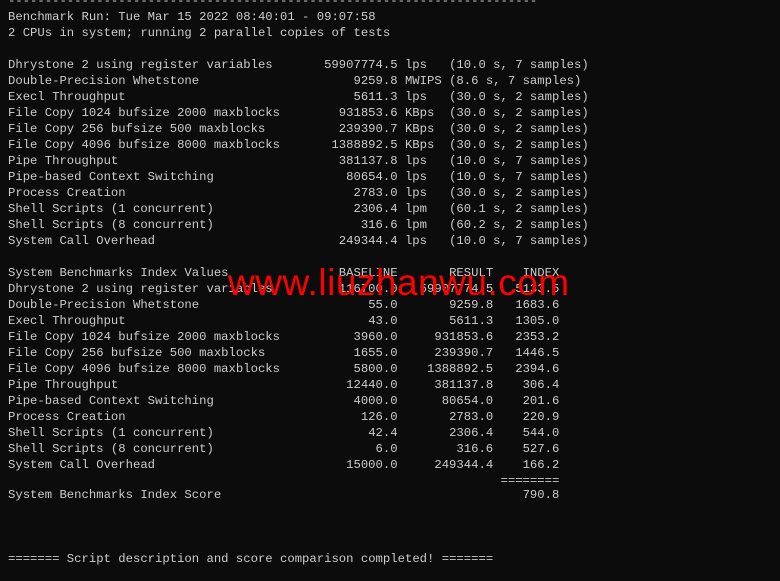  What do you see at coordinates (537, 369) in the screenshot?
I see `index-value: 2394.6` at bounding box center [537, 369].